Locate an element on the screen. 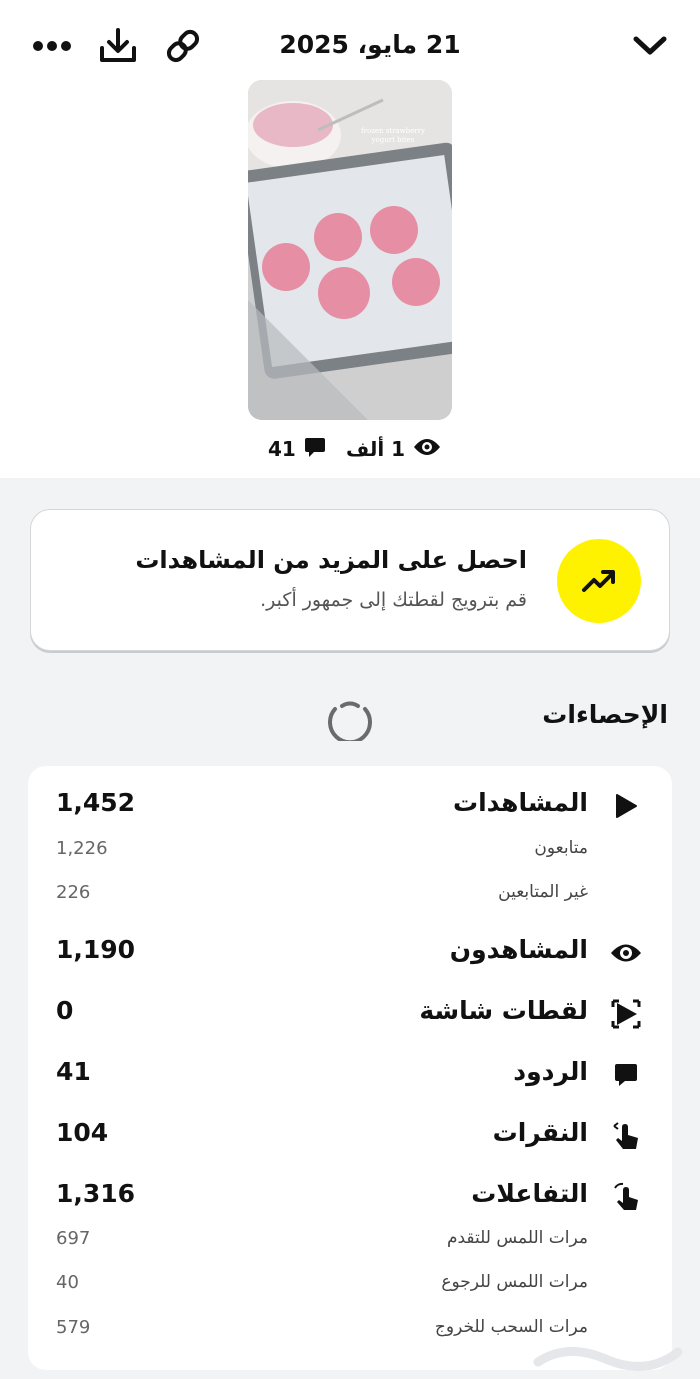  stat-value: 579 is located at coordinates (73, 1327).